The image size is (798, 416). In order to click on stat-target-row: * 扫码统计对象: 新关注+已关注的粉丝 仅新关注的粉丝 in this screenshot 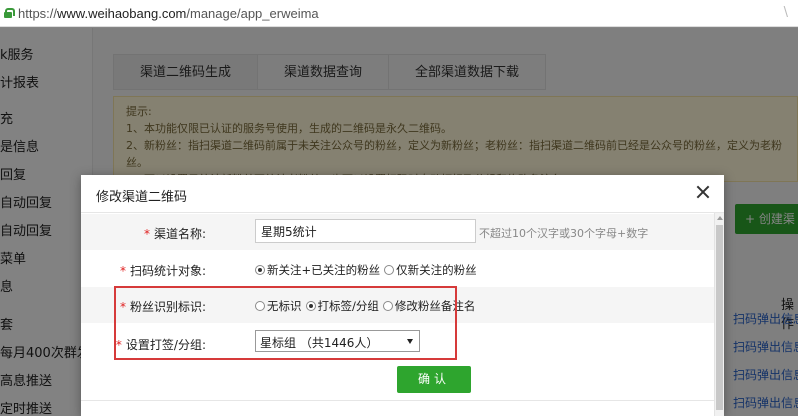, I will do `click(397, 269)`.